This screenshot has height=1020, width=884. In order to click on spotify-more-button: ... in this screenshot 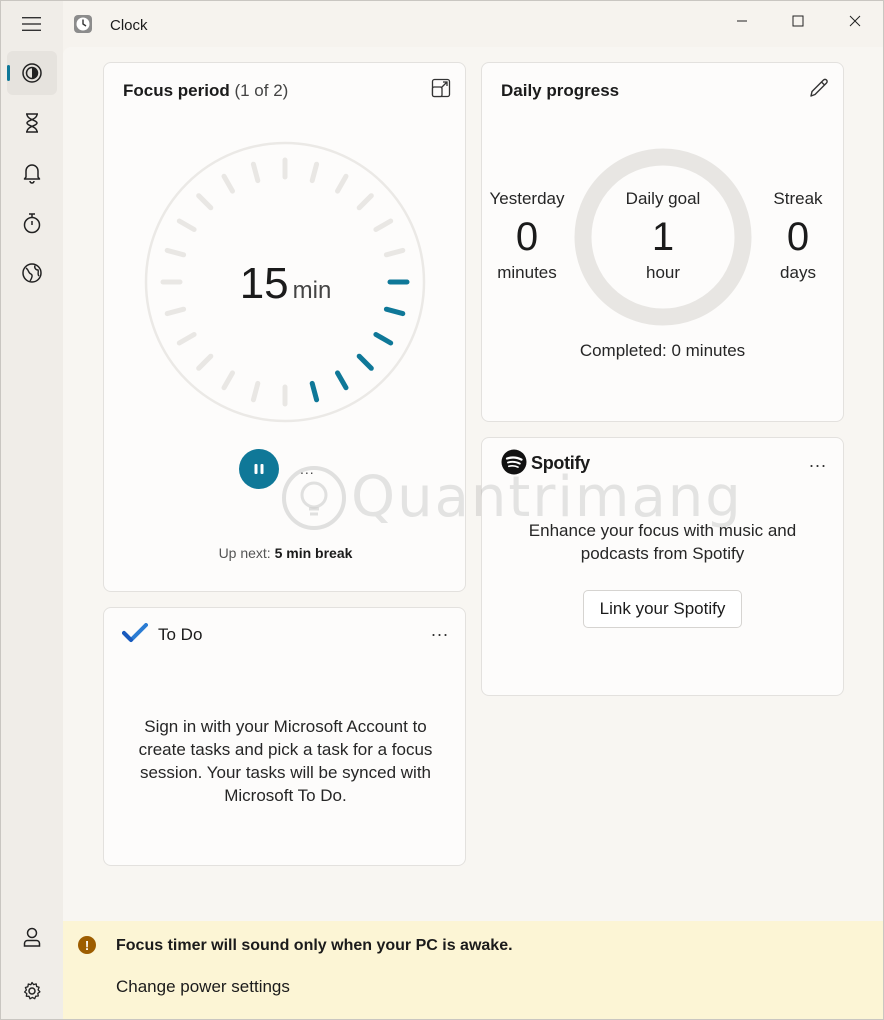, I will do `click(818, 461)`.